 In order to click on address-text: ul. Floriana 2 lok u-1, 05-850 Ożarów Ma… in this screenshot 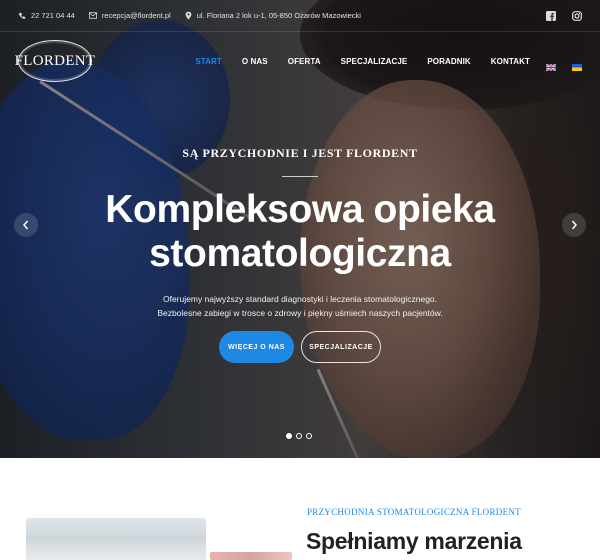, I will do `click(278, 15)`.